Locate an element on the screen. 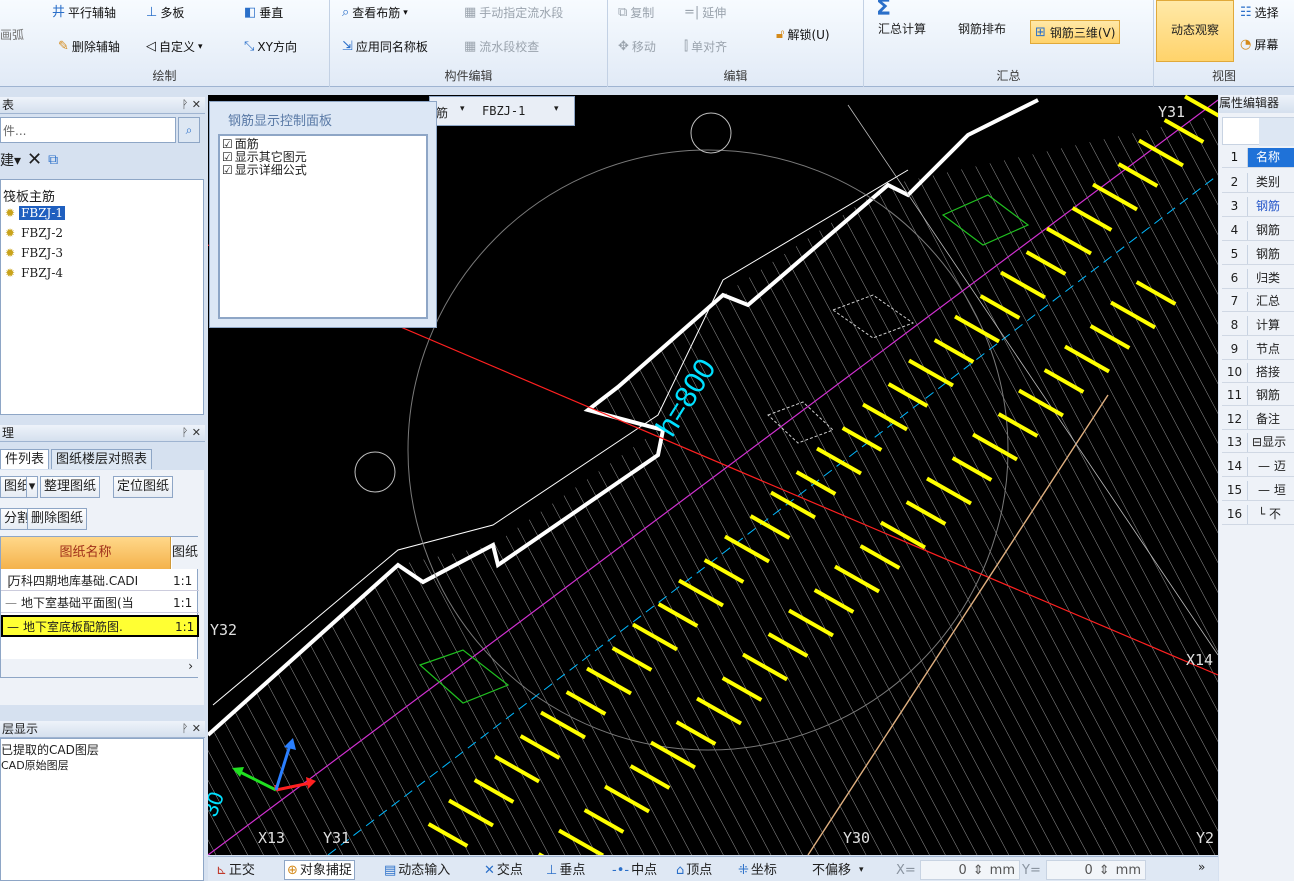 This screenshot has width=1294, height=881. arc-button: 画弧 is located at coordinates (12, 34).